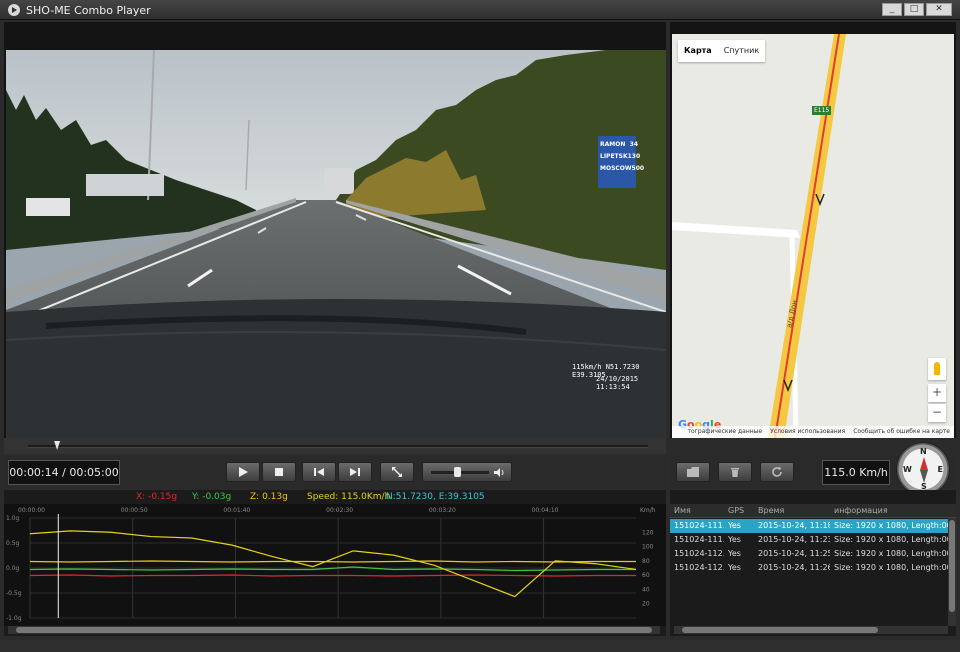  What do you see at coordinates (759, 236) in the screenshot?
I see `map-roads` at bounding box center [759, 236].